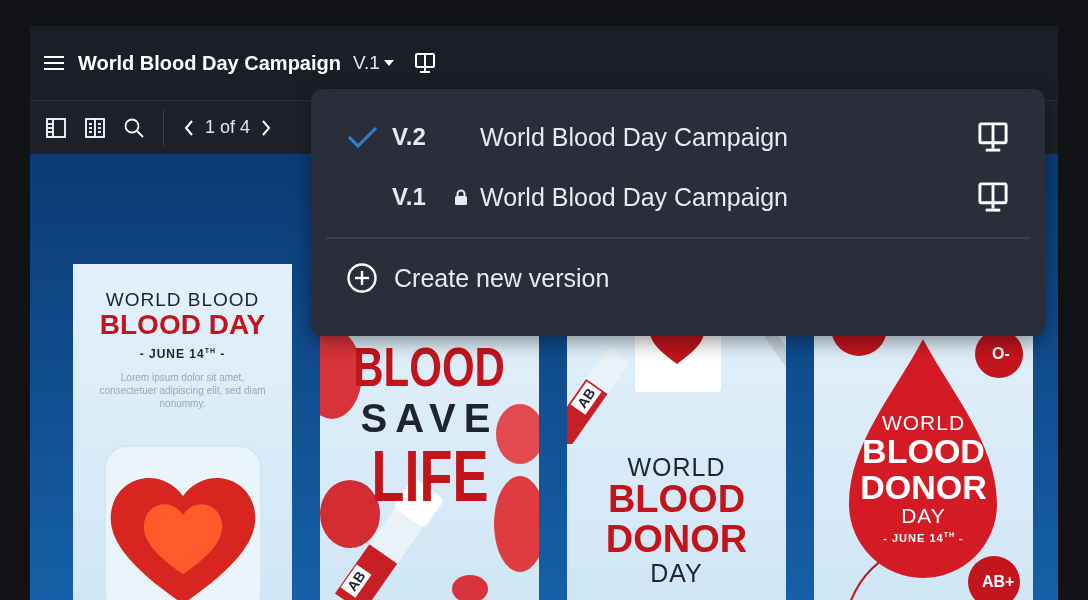  Describe the element at coordinates (189, 127) in the screenshot. I see `chevron-left-icon` at that location.